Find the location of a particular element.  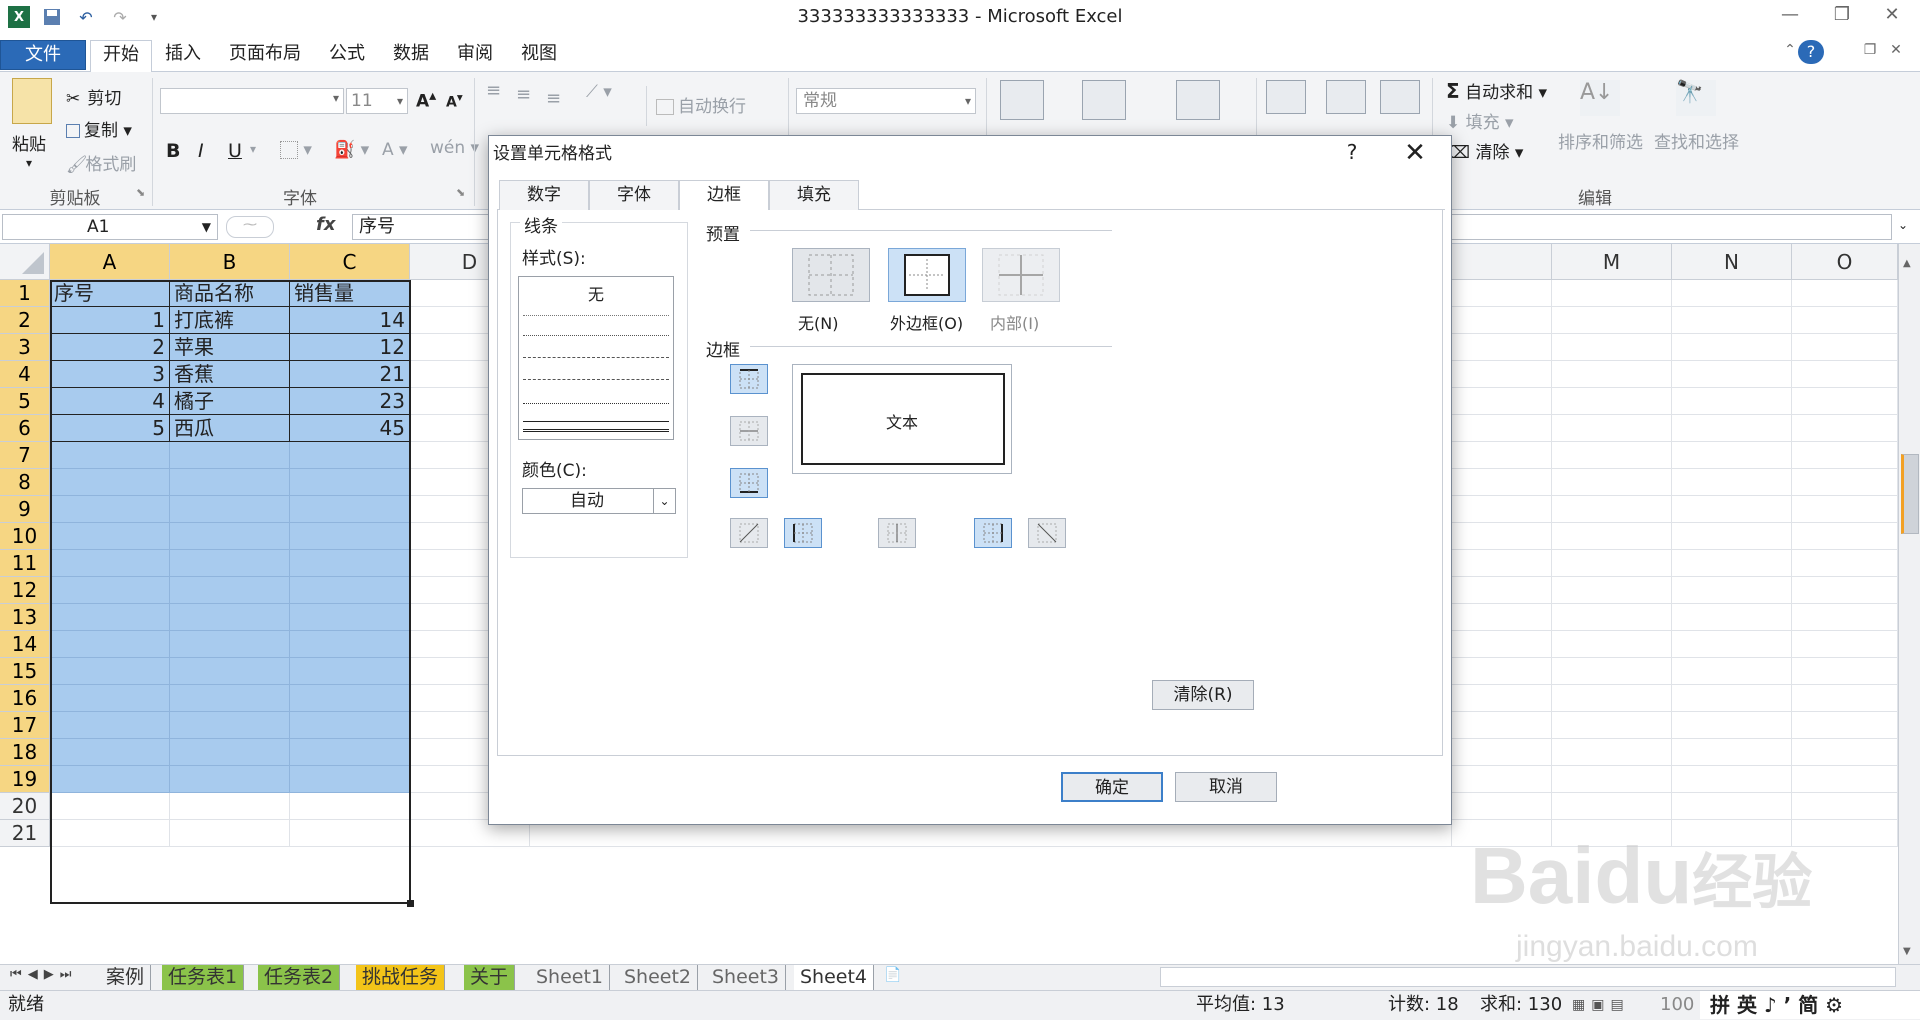

paste-dropdown-icon: ▾ is located at coordinates (29, 163).